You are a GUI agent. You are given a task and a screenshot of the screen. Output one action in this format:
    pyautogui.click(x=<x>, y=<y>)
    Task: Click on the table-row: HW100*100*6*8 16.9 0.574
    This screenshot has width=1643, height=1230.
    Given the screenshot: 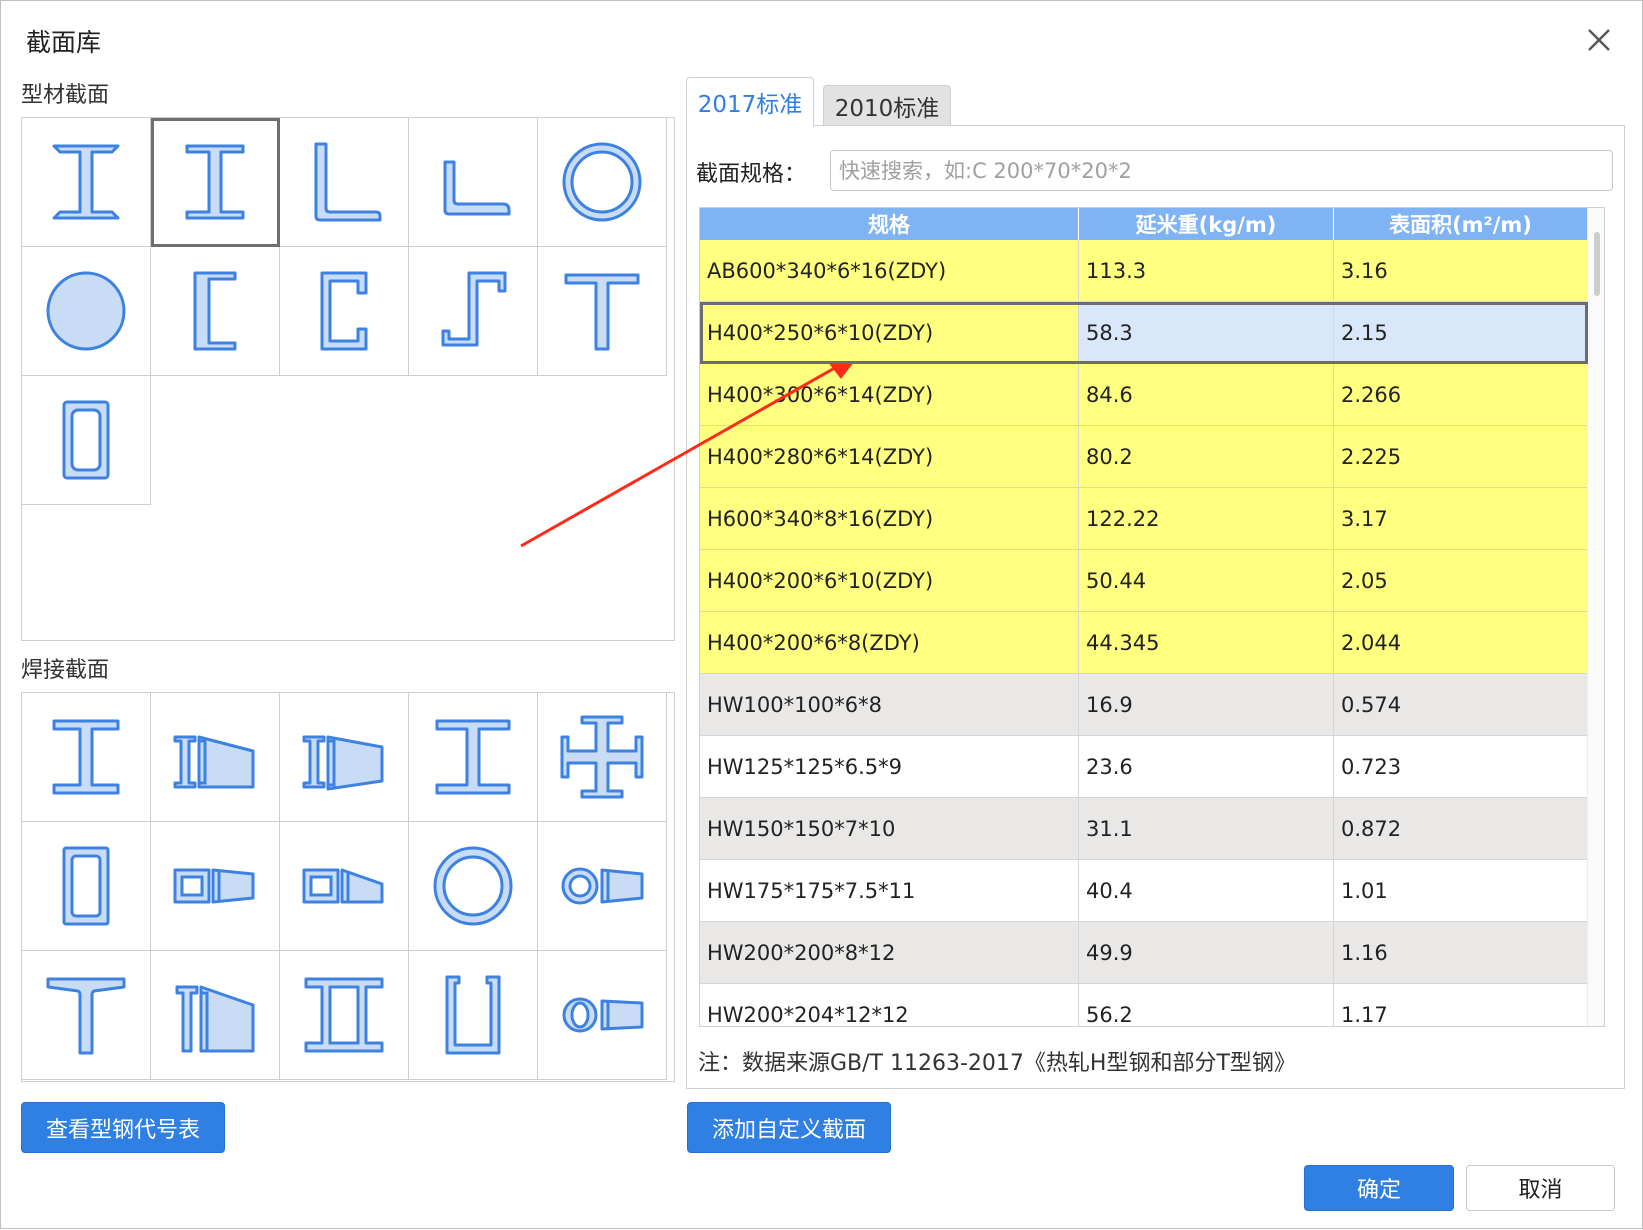 What is the action you would take?
    pyautogui.click(x=1144, y=705)
    